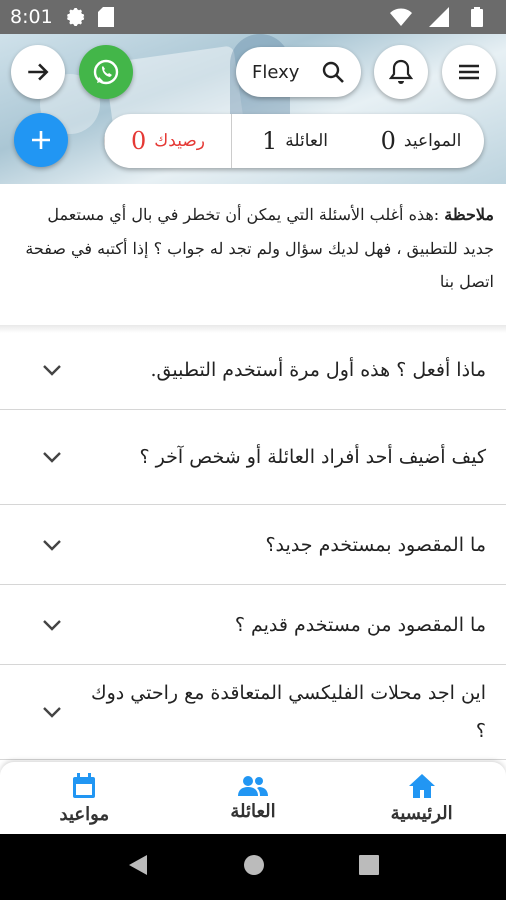  I want to click on sim-card-icon, so click(106, 17).